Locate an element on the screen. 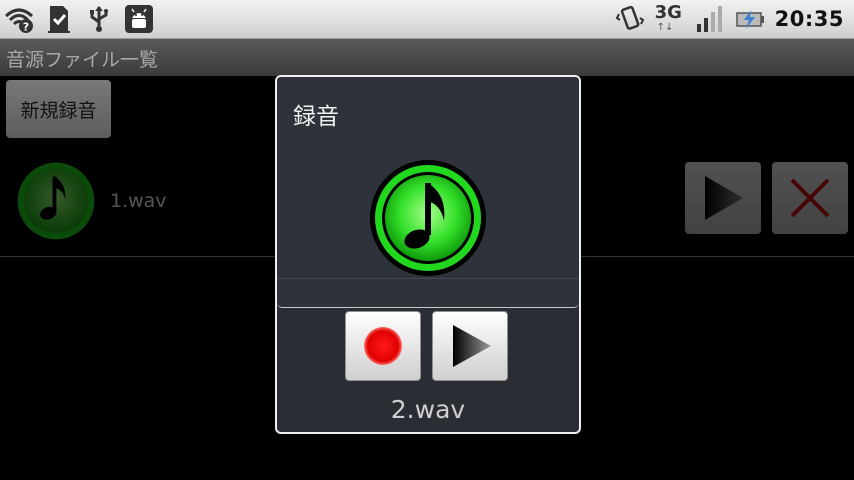 The width and height of the screenshot is (854, 480). page-title: 音源ファイル一覧 is located at coordinates (82, 60).